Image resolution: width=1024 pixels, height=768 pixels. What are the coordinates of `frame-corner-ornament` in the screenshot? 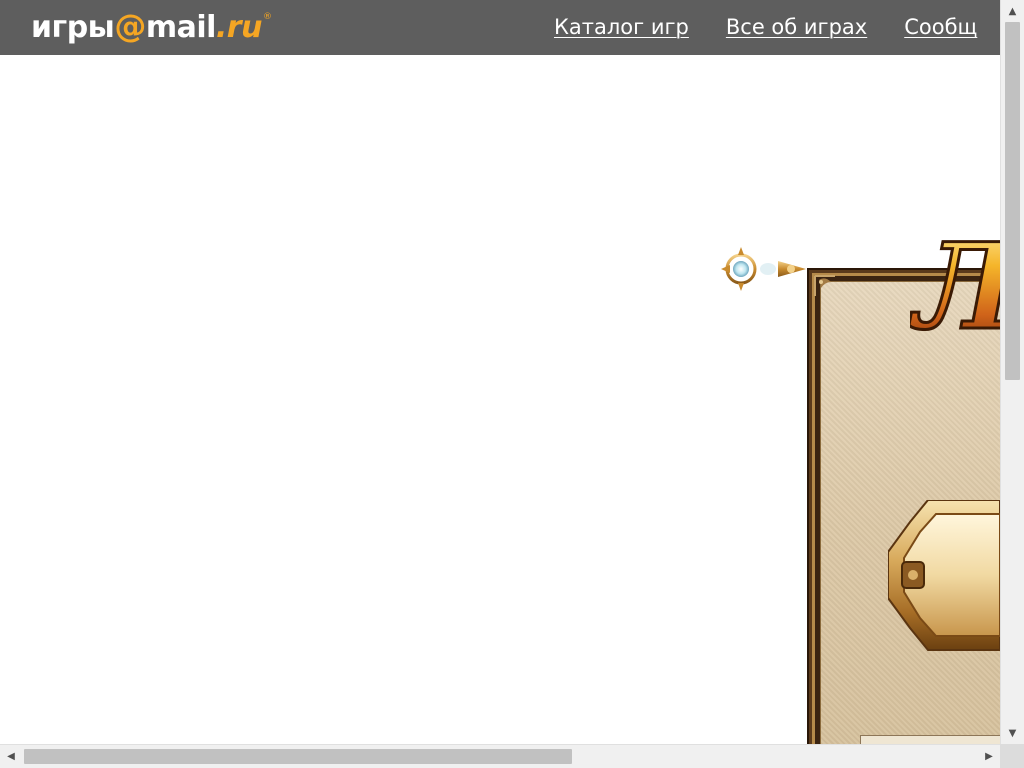 It's located at (824, 285).